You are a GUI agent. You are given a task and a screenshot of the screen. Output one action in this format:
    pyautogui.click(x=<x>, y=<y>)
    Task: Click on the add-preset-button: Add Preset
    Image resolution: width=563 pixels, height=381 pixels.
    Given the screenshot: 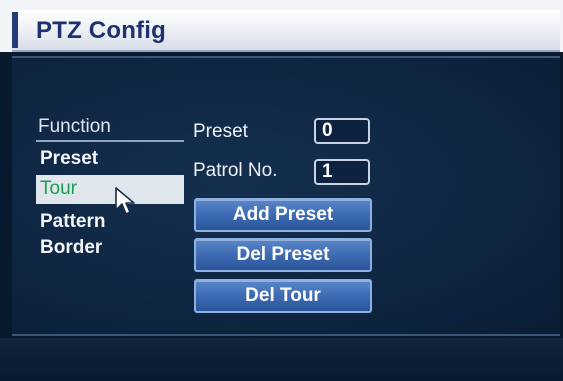 What is the action you would take?
    pyautogui.click(x=283, y=215)
    